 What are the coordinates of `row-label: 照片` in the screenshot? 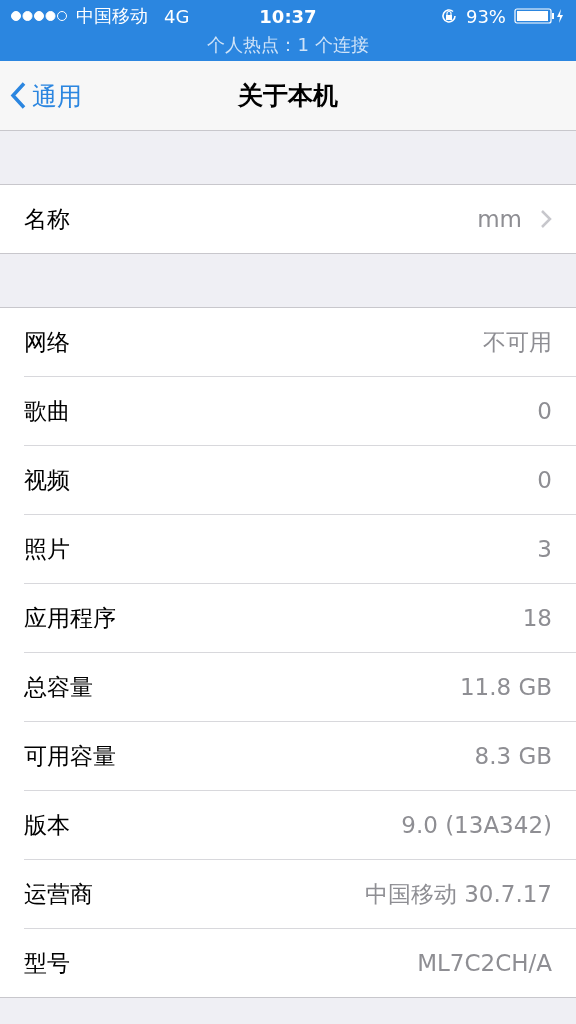 It's located at (47, 549).